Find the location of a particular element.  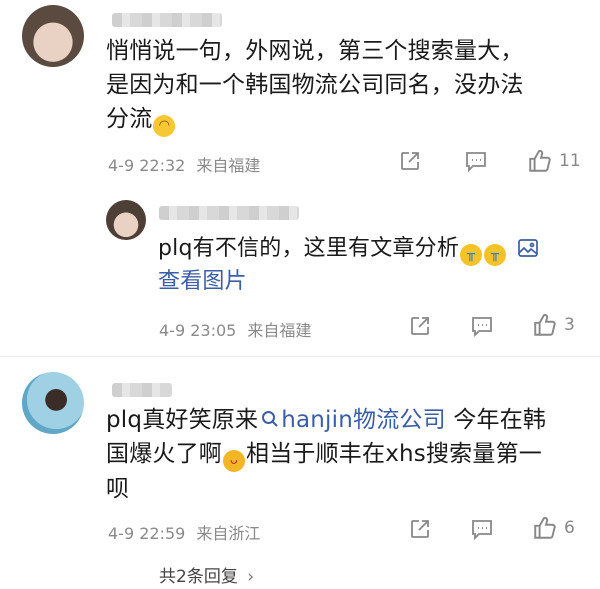

like-button: 6 is located at coordinates (553, 528).